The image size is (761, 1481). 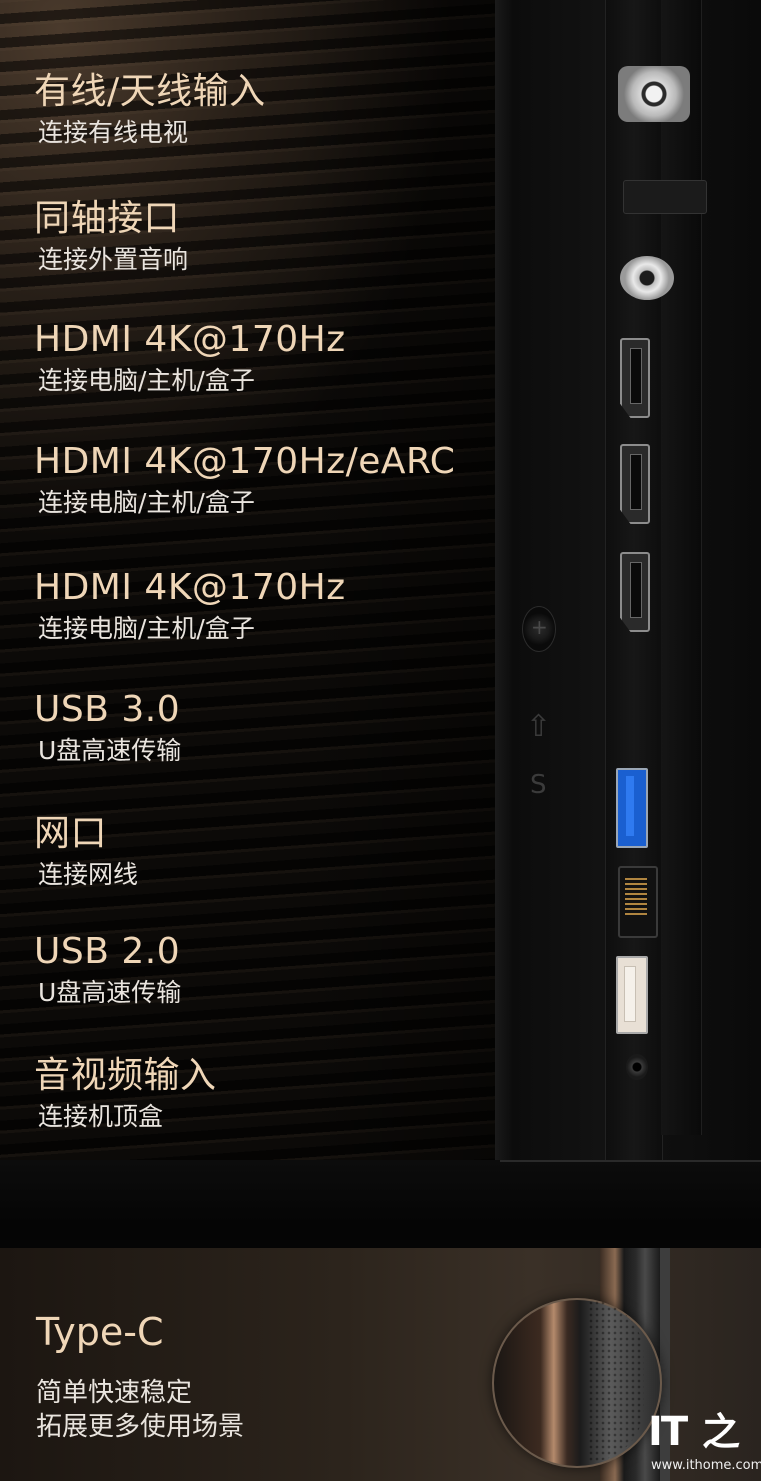 I want to click on port-title: HDMI 4K@170Hz/eARC, so click(x=245, y=461).